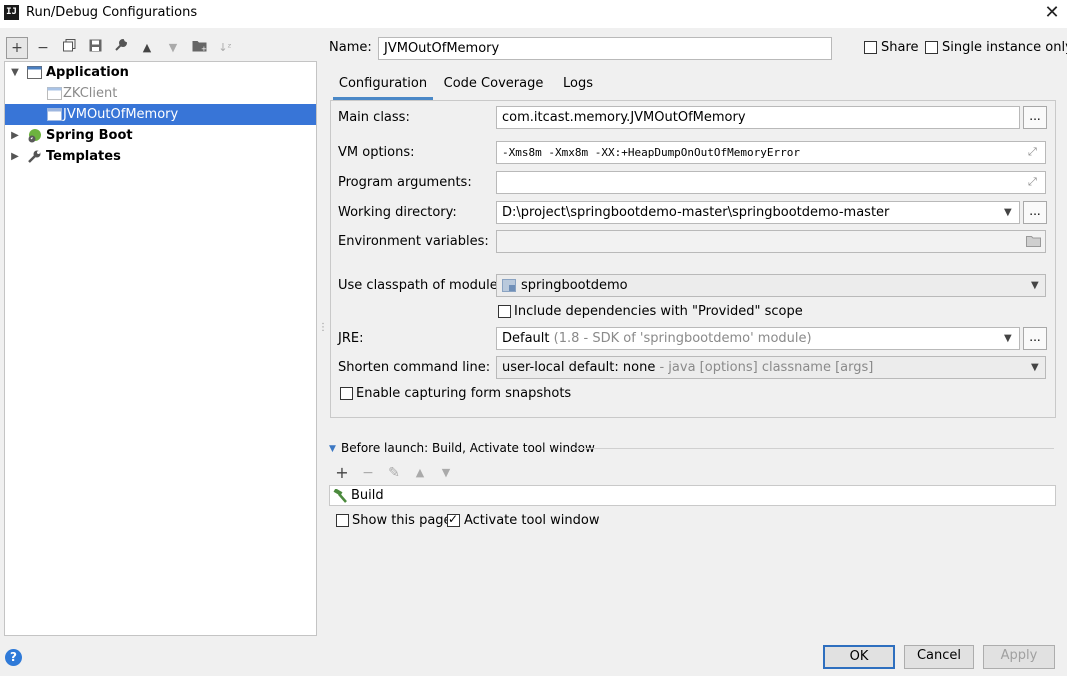  Describe the element at coordinates (870, 47) in the screenshot. I see `share-checkbox` at that location.